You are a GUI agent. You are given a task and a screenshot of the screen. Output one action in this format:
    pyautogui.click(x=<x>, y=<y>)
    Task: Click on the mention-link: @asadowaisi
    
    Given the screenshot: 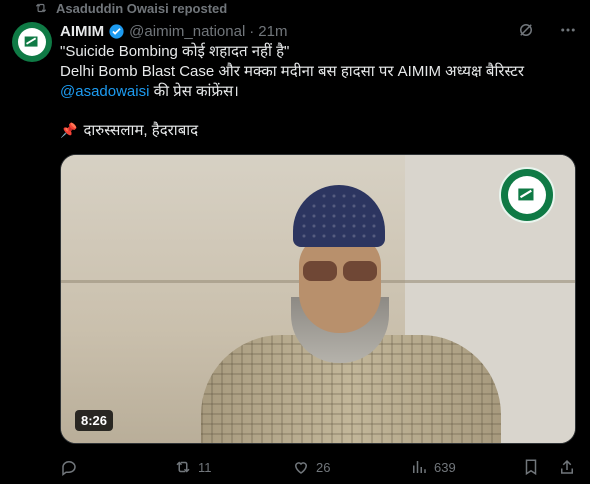 What is the action you would take?
    pyautogui.click(x=104, y=91)
    